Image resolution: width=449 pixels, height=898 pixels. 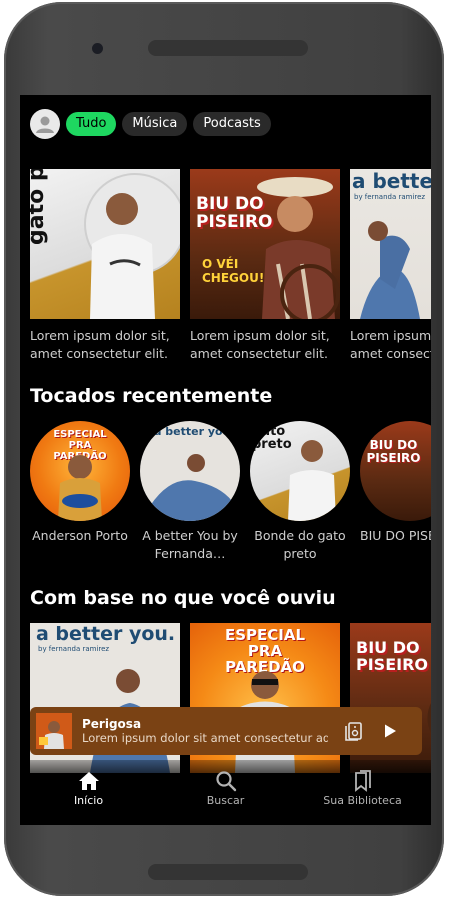 I want to click on library-icon, so click(x=362, y=781).